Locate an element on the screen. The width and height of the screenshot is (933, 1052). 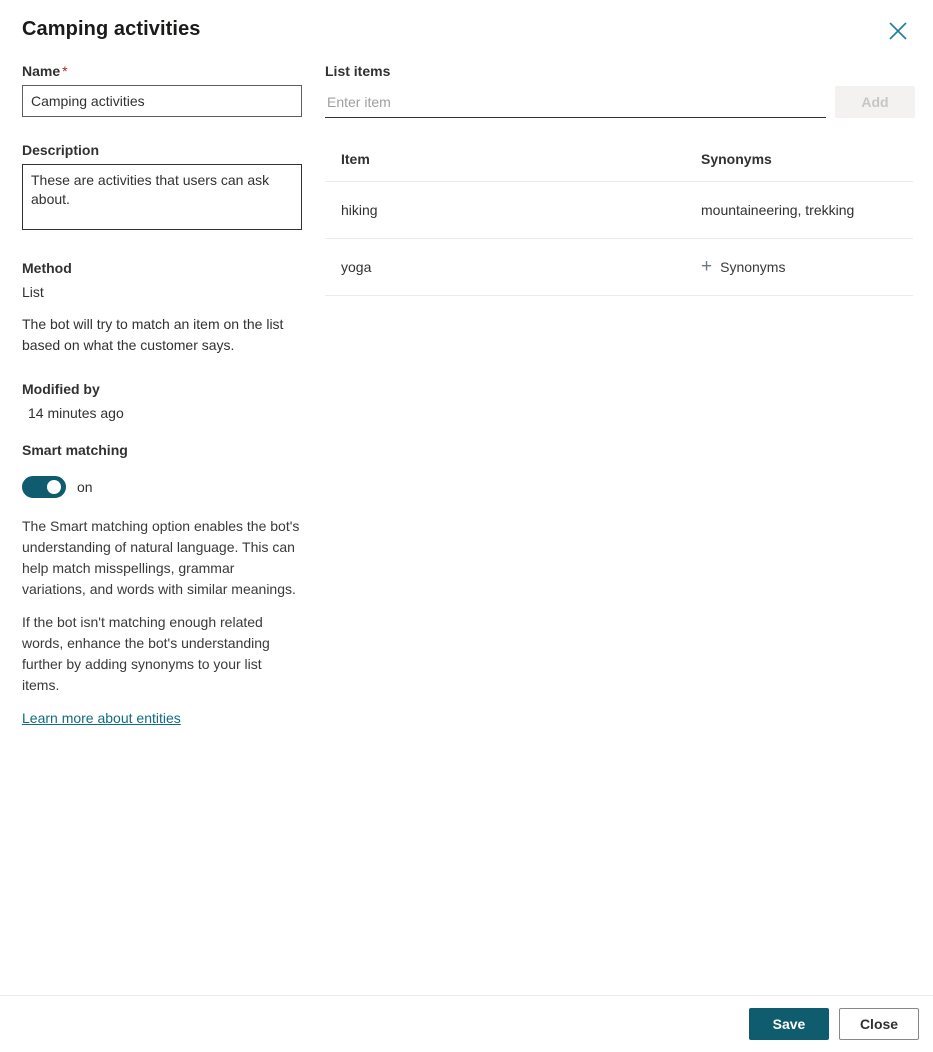
cell-synonyms: mountaineering, trekking is located at coordinates (799, 210).